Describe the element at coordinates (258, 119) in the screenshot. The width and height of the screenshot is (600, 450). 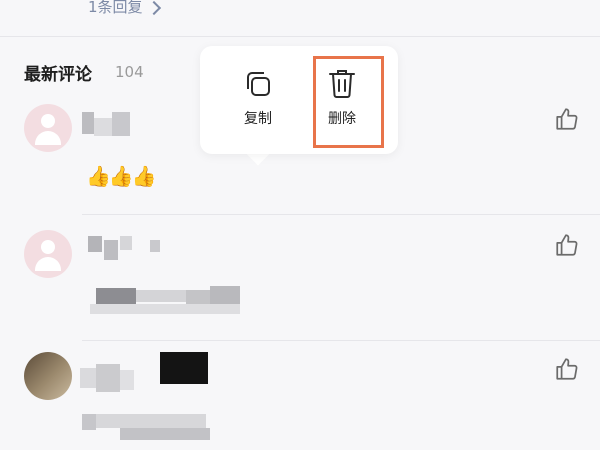
I see `copy-label: 复制` at that location.